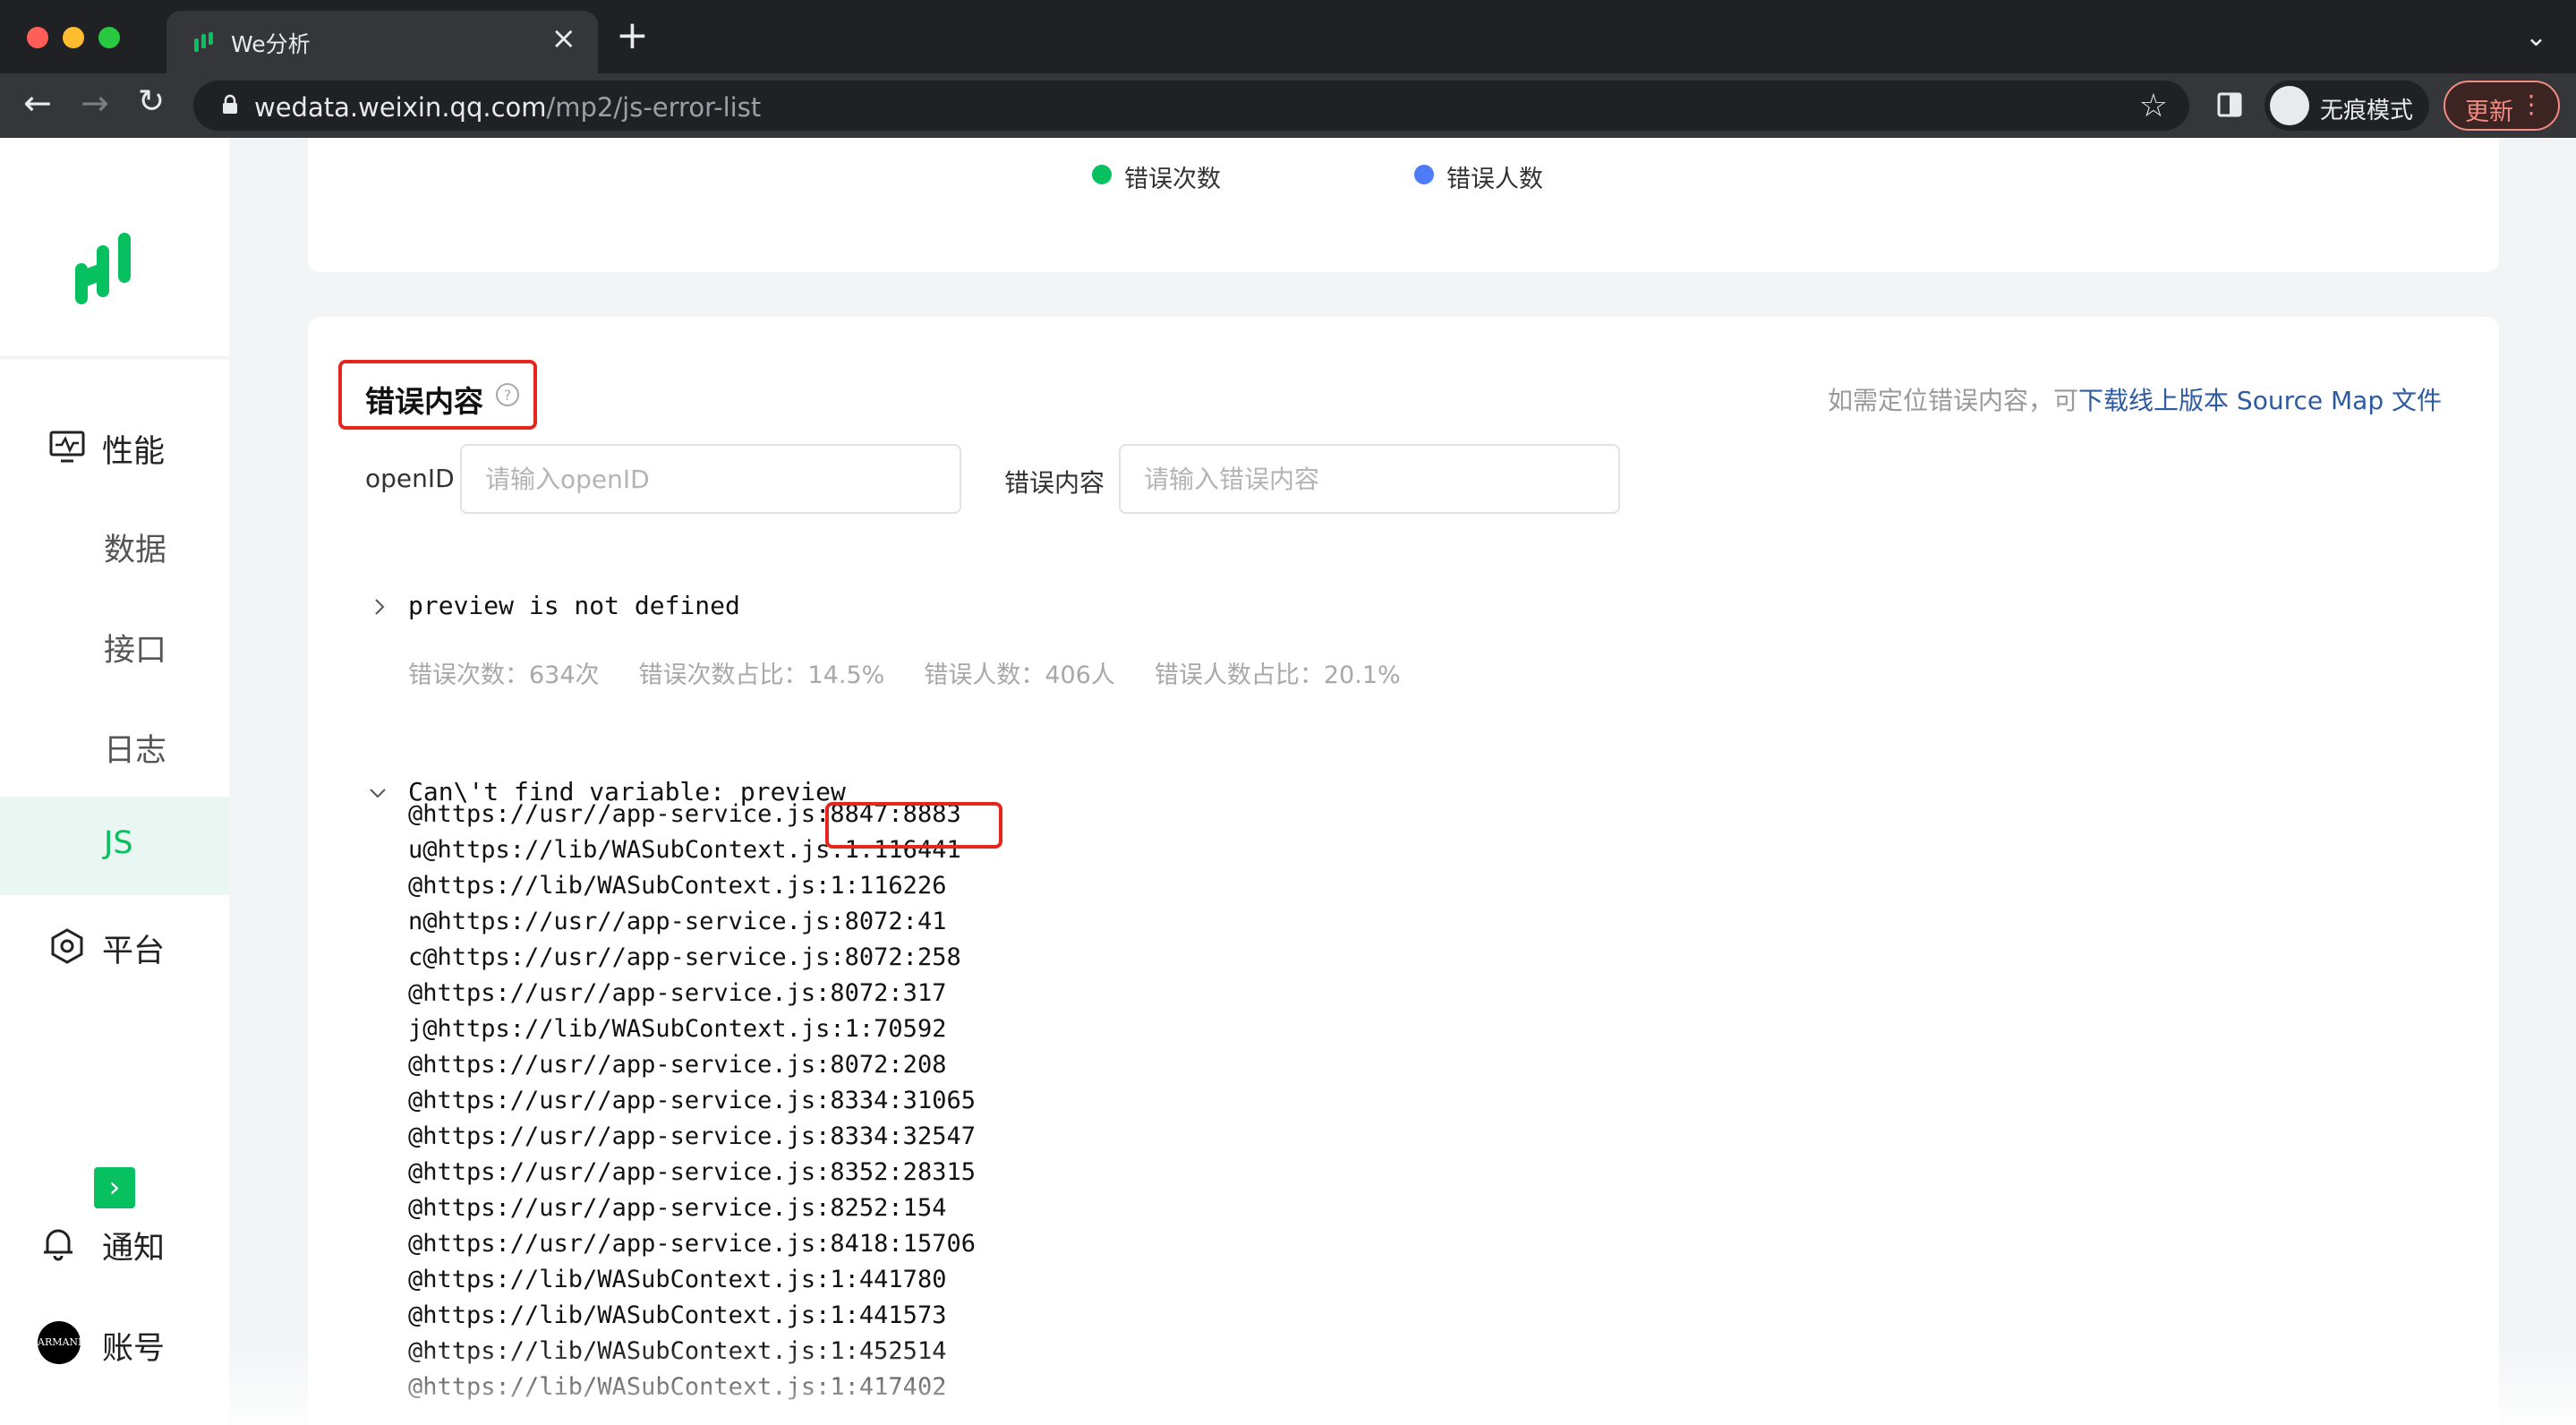 Image resolution: width=2576 pixels, height=1425 pixels. What do you see at coordinates (677, 921) in the screenshot?
I see `stack-frame: n@https://usr//app-service.js:8072:41` at bounding box center [677, 921].